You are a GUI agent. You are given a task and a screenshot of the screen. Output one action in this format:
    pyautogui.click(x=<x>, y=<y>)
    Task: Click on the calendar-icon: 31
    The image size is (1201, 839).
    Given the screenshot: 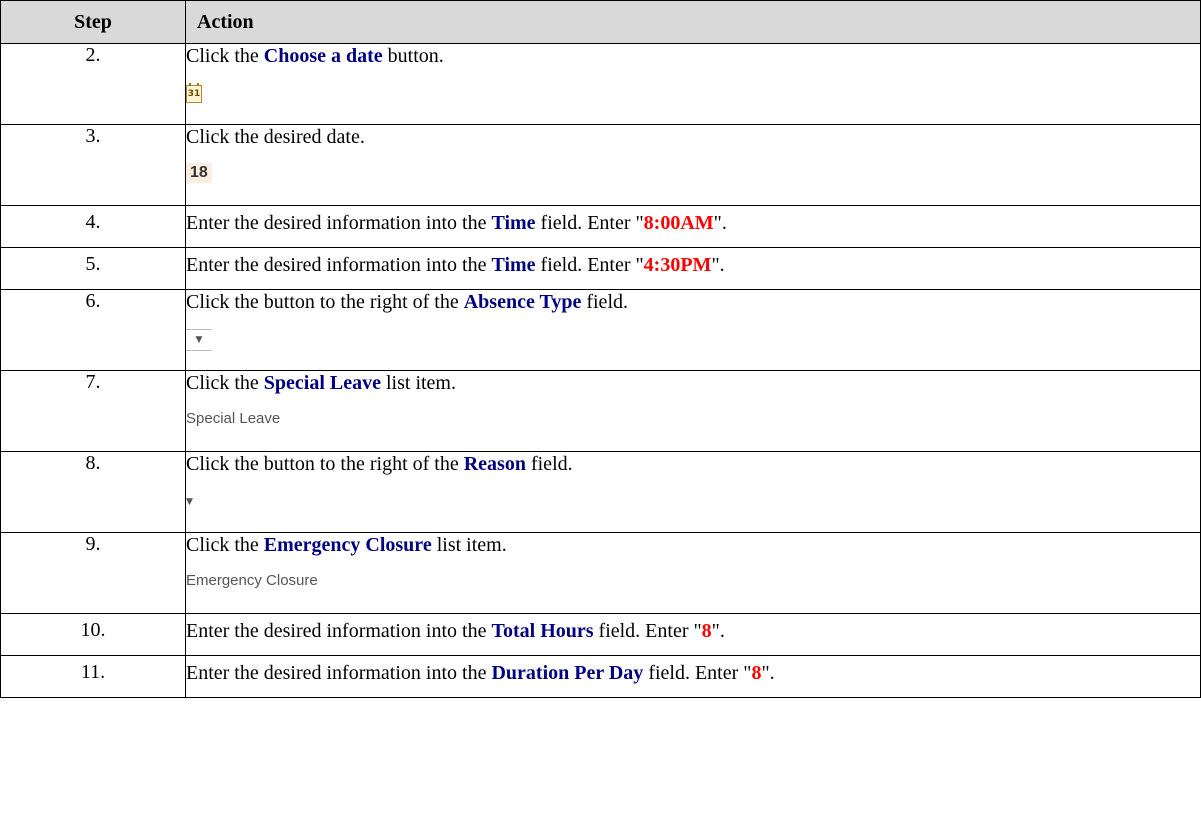 What is the action you would take?
    pyautogui.click(x=194, y=93)
    